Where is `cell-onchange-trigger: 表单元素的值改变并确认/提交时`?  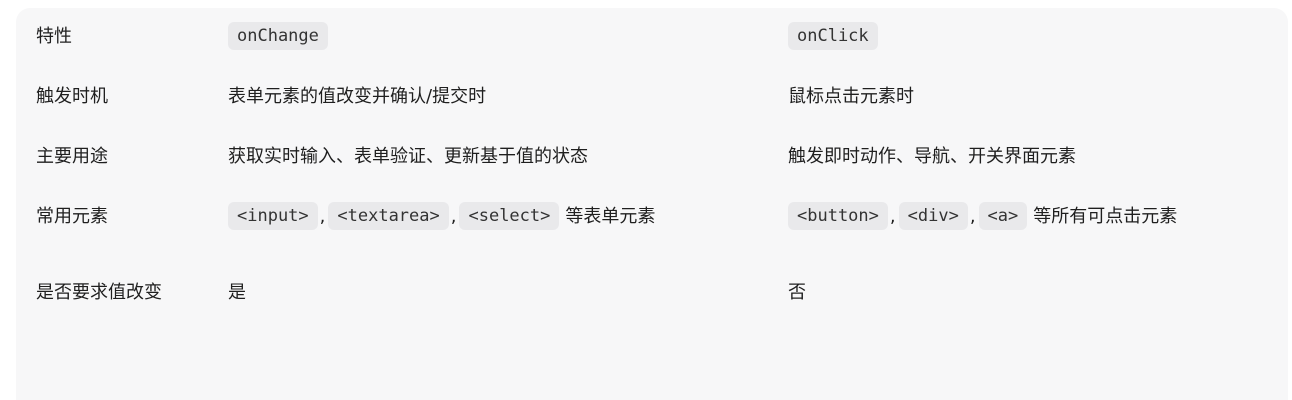 cell-onchange-trigger: 表单元素的值改变并确认/提交时 is located at coordinates (357, 96).